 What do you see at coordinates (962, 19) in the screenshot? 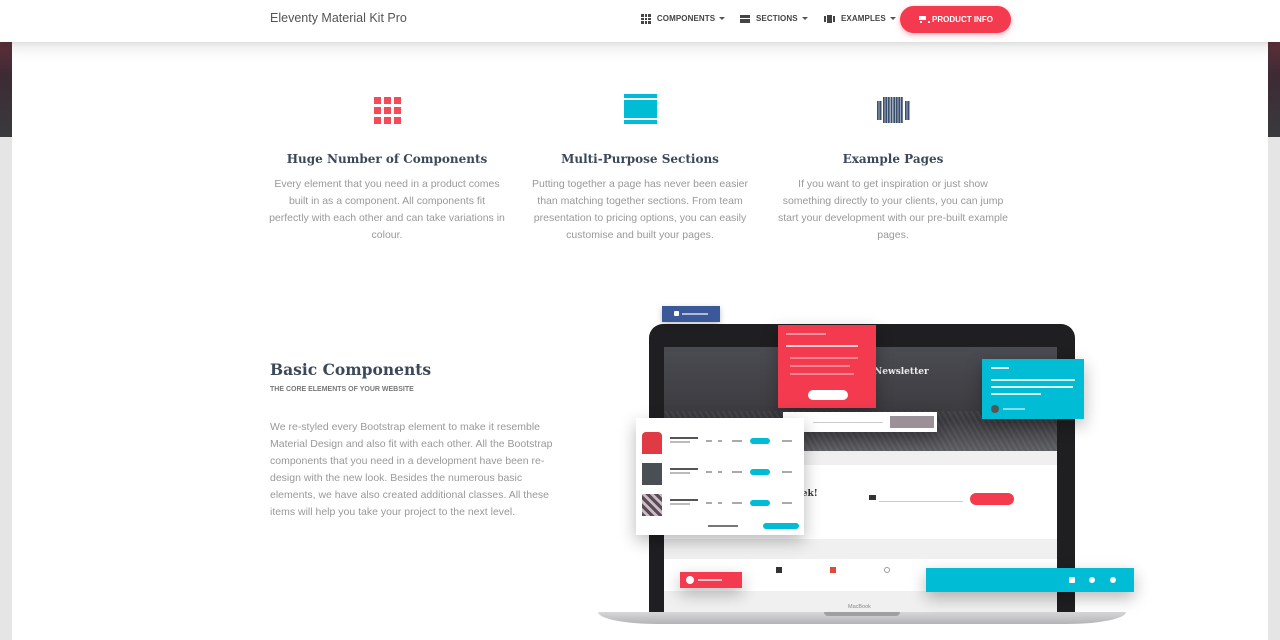
I see `product-info-label: Product Info` at bounding box center [962, 19].